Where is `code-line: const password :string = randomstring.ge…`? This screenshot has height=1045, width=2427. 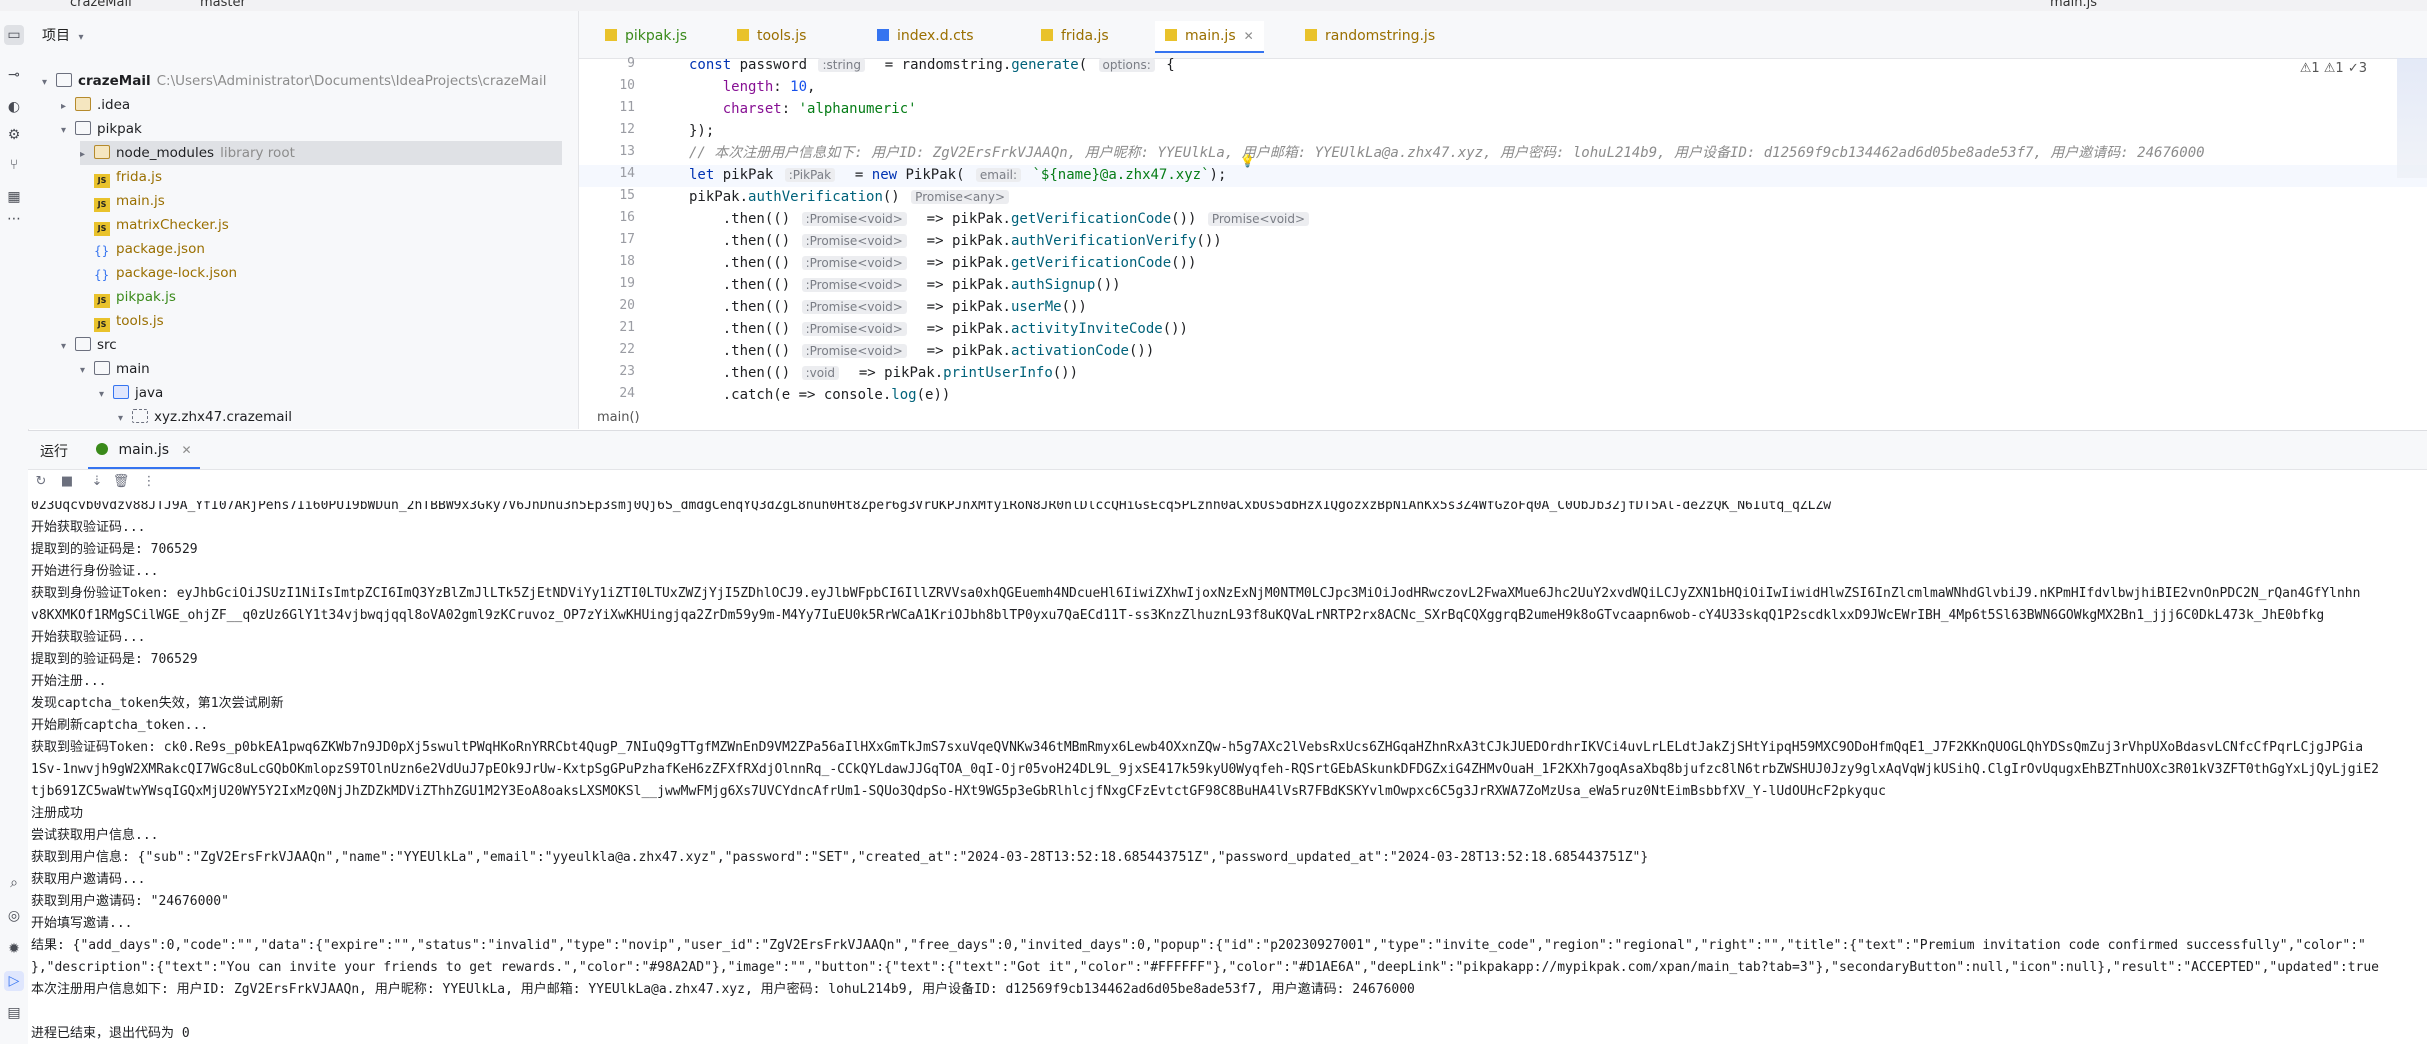
code-line: const password :string = randomstring.ge… is located at coordinates (932, 67).